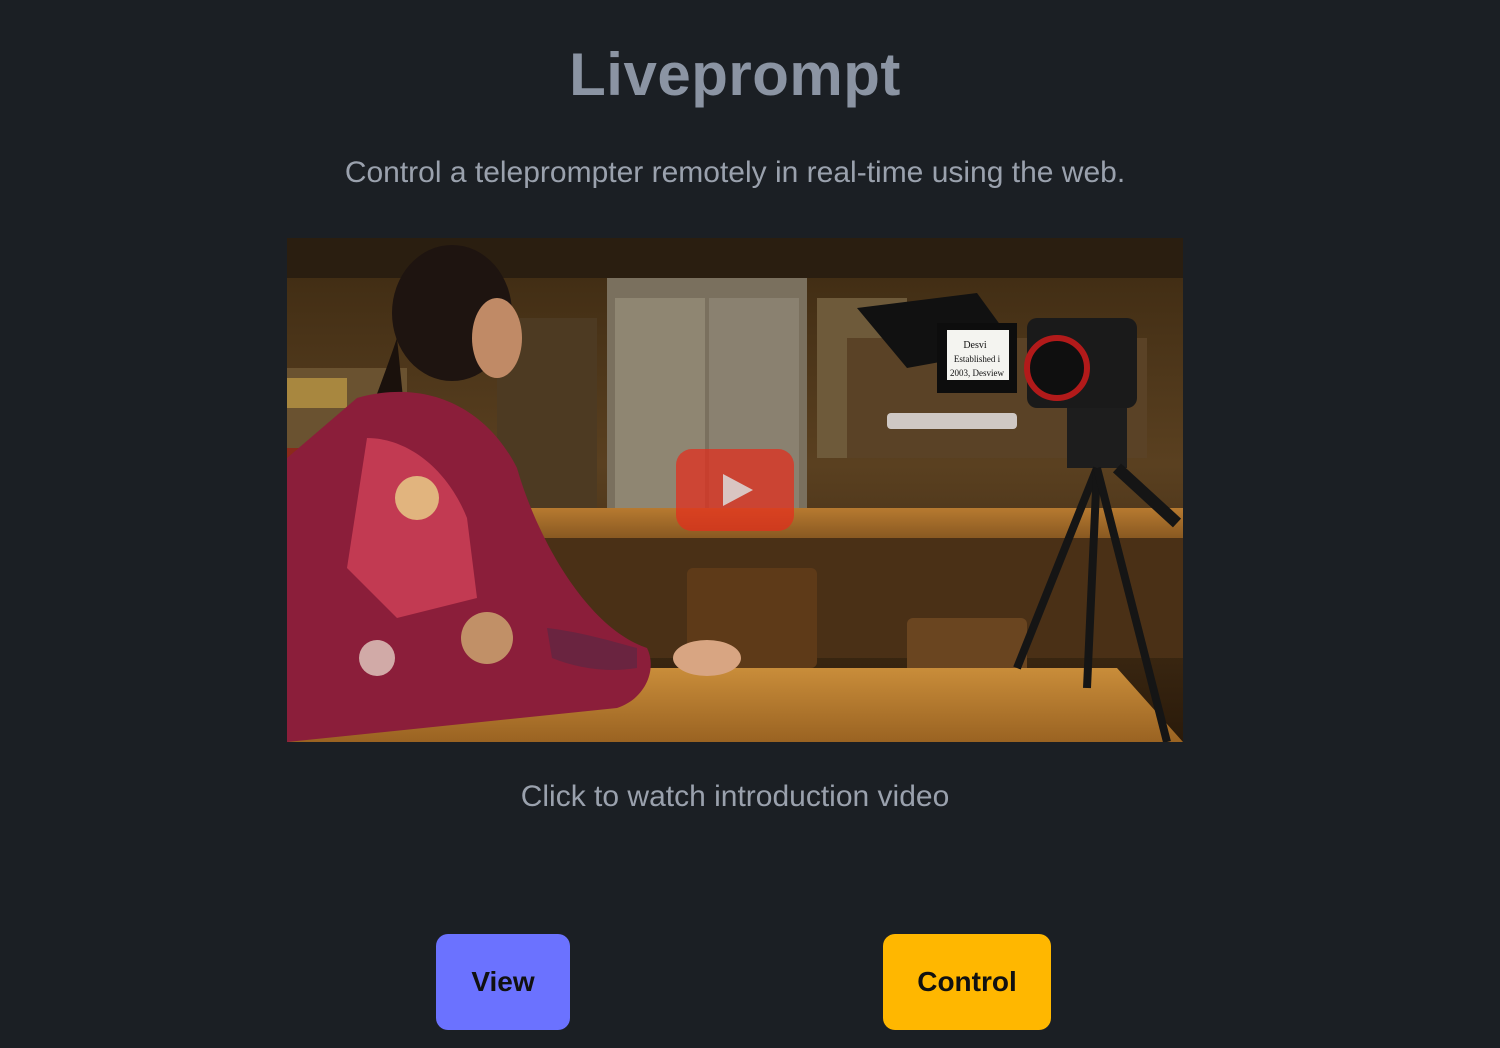  Describe the element at coordinates (735, 74) in the screenshot. I see `app-title: Liveprompt` at that location.